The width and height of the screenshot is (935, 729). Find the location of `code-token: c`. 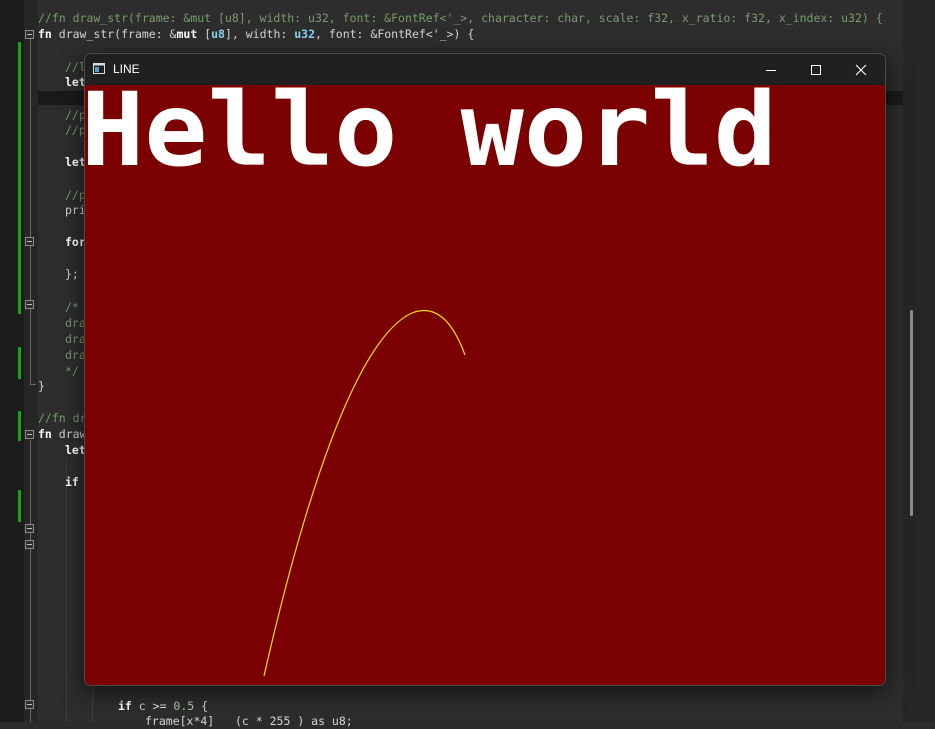

code-token: c is located at coordinates (142, 706).